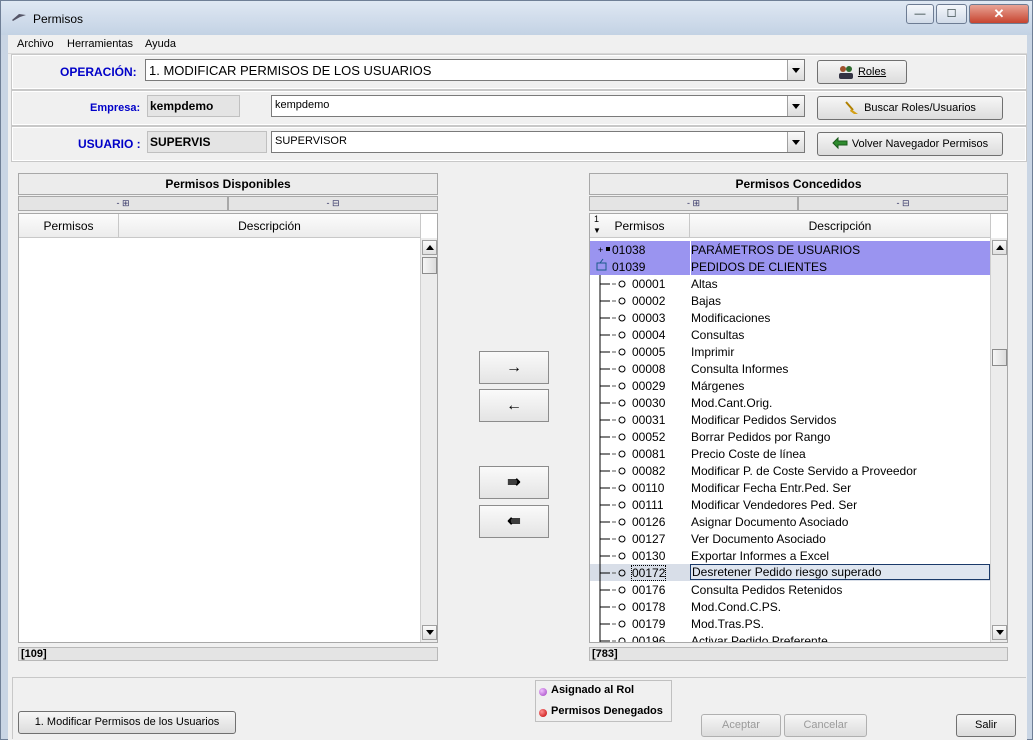 This screenshot has height=740, width=1033. I want to click on cancelar-button: Cancelar, so click(825, 725).